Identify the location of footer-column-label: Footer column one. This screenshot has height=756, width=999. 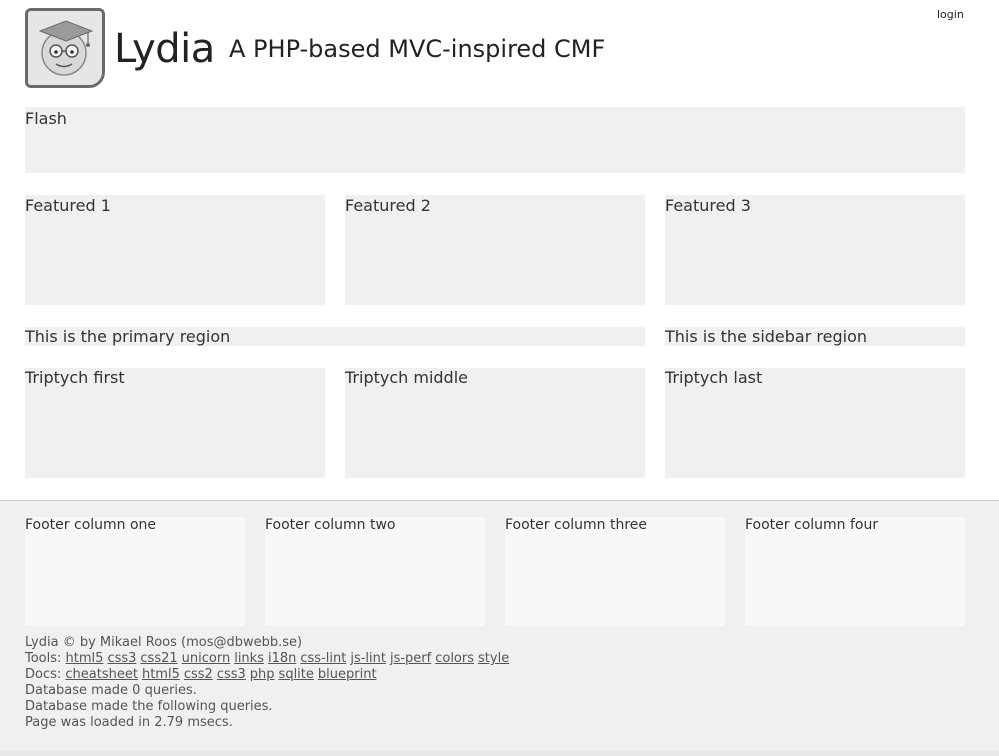
(91, 525).